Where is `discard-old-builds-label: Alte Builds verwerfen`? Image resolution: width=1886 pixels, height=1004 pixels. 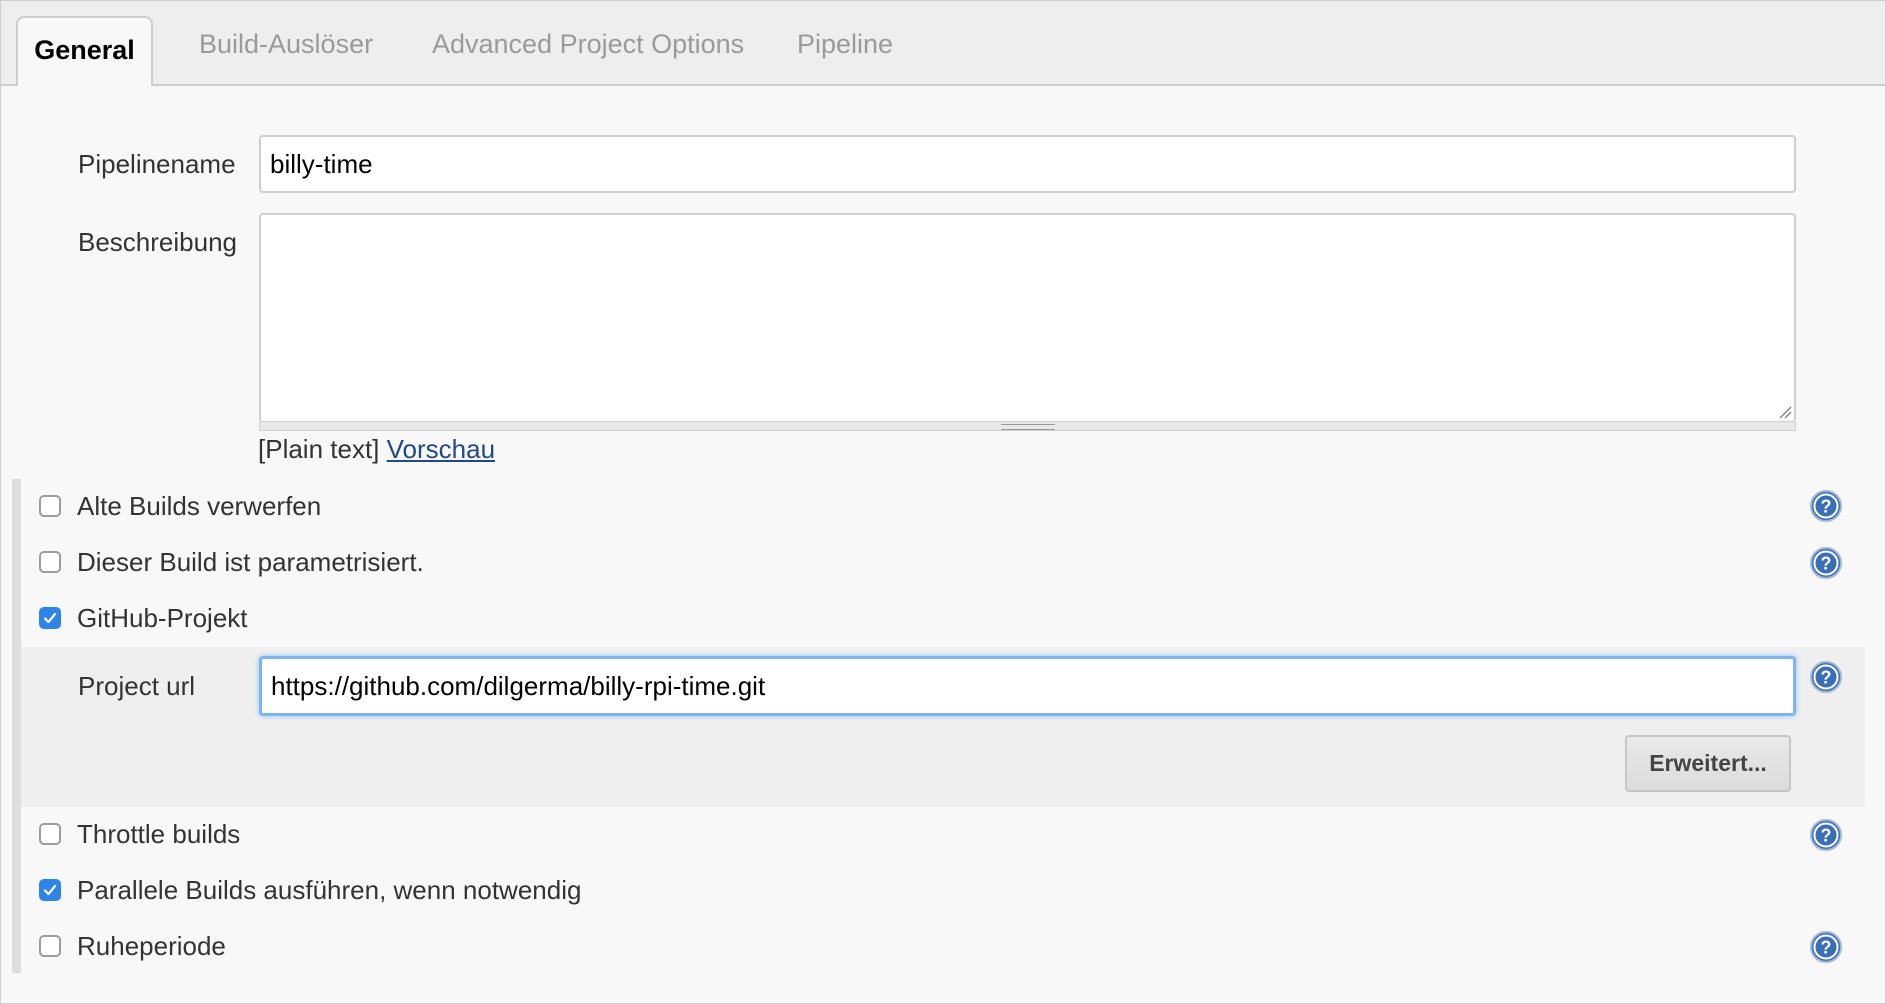 discard-old-builds-label: Alte Builds verwerfen is located at coordinates (199, 506).